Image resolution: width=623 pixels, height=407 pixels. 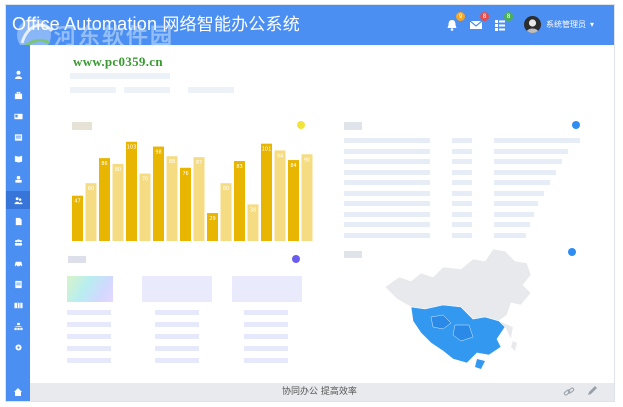 I want to click on chart-bar-label: 101, so click(x=267, y=150).